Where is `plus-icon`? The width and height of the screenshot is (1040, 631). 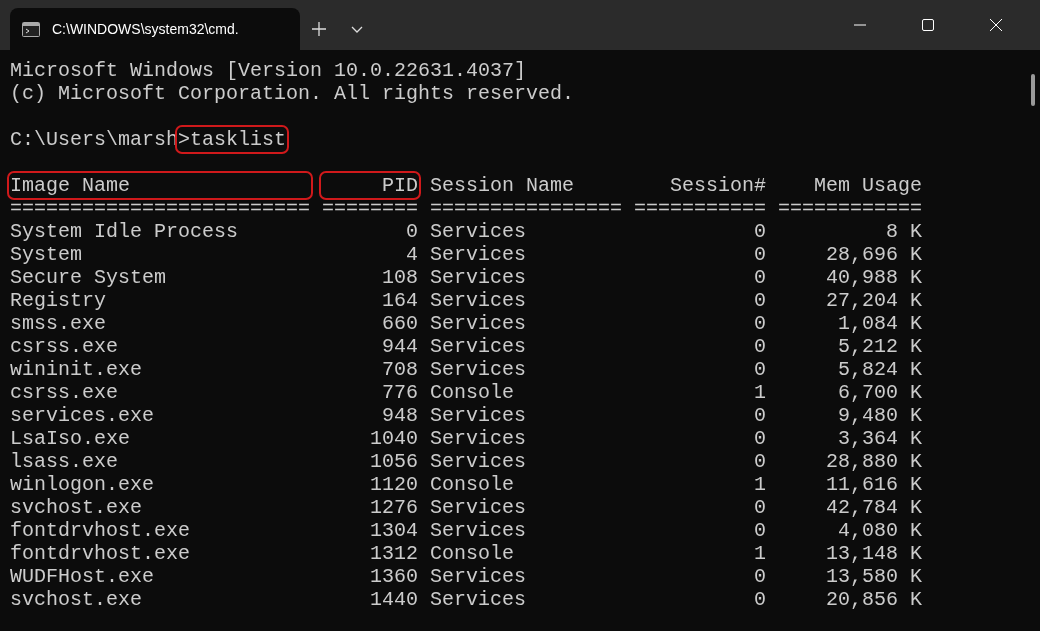 plus-icon is located at coordinates (319, 29).